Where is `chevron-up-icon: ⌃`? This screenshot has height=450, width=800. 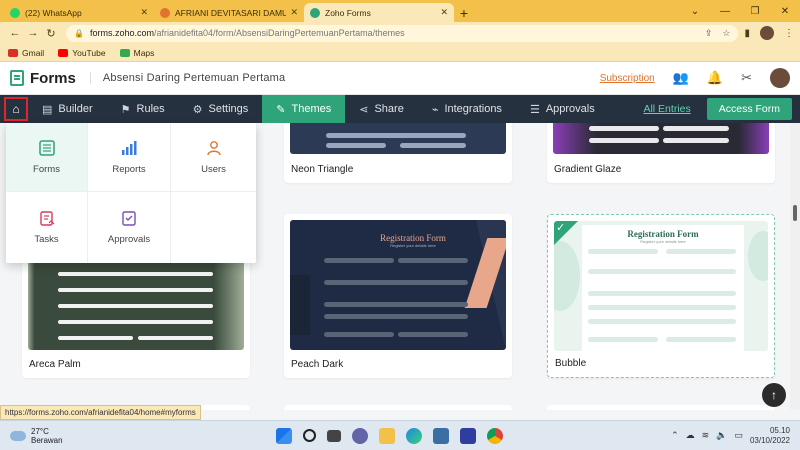
chevron-up-icon: ⌃ is located at coordinates (675, 435).